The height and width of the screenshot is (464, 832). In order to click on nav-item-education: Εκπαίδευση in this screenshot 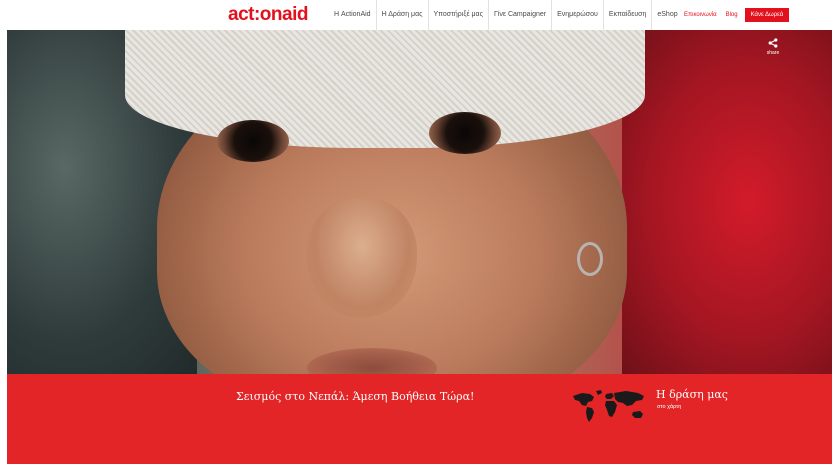, I will do `click(628, 15)`.